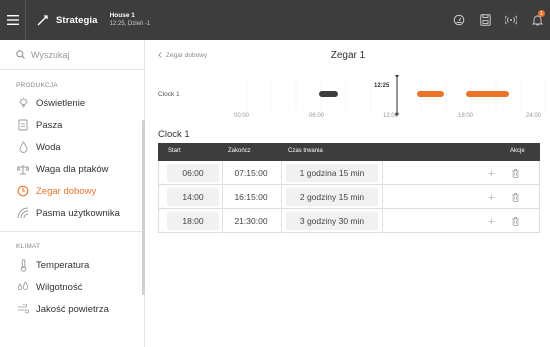 This screenshot has width=550, height=347. I want to click on back-link: Zegar dobowy, so click(182, 55).